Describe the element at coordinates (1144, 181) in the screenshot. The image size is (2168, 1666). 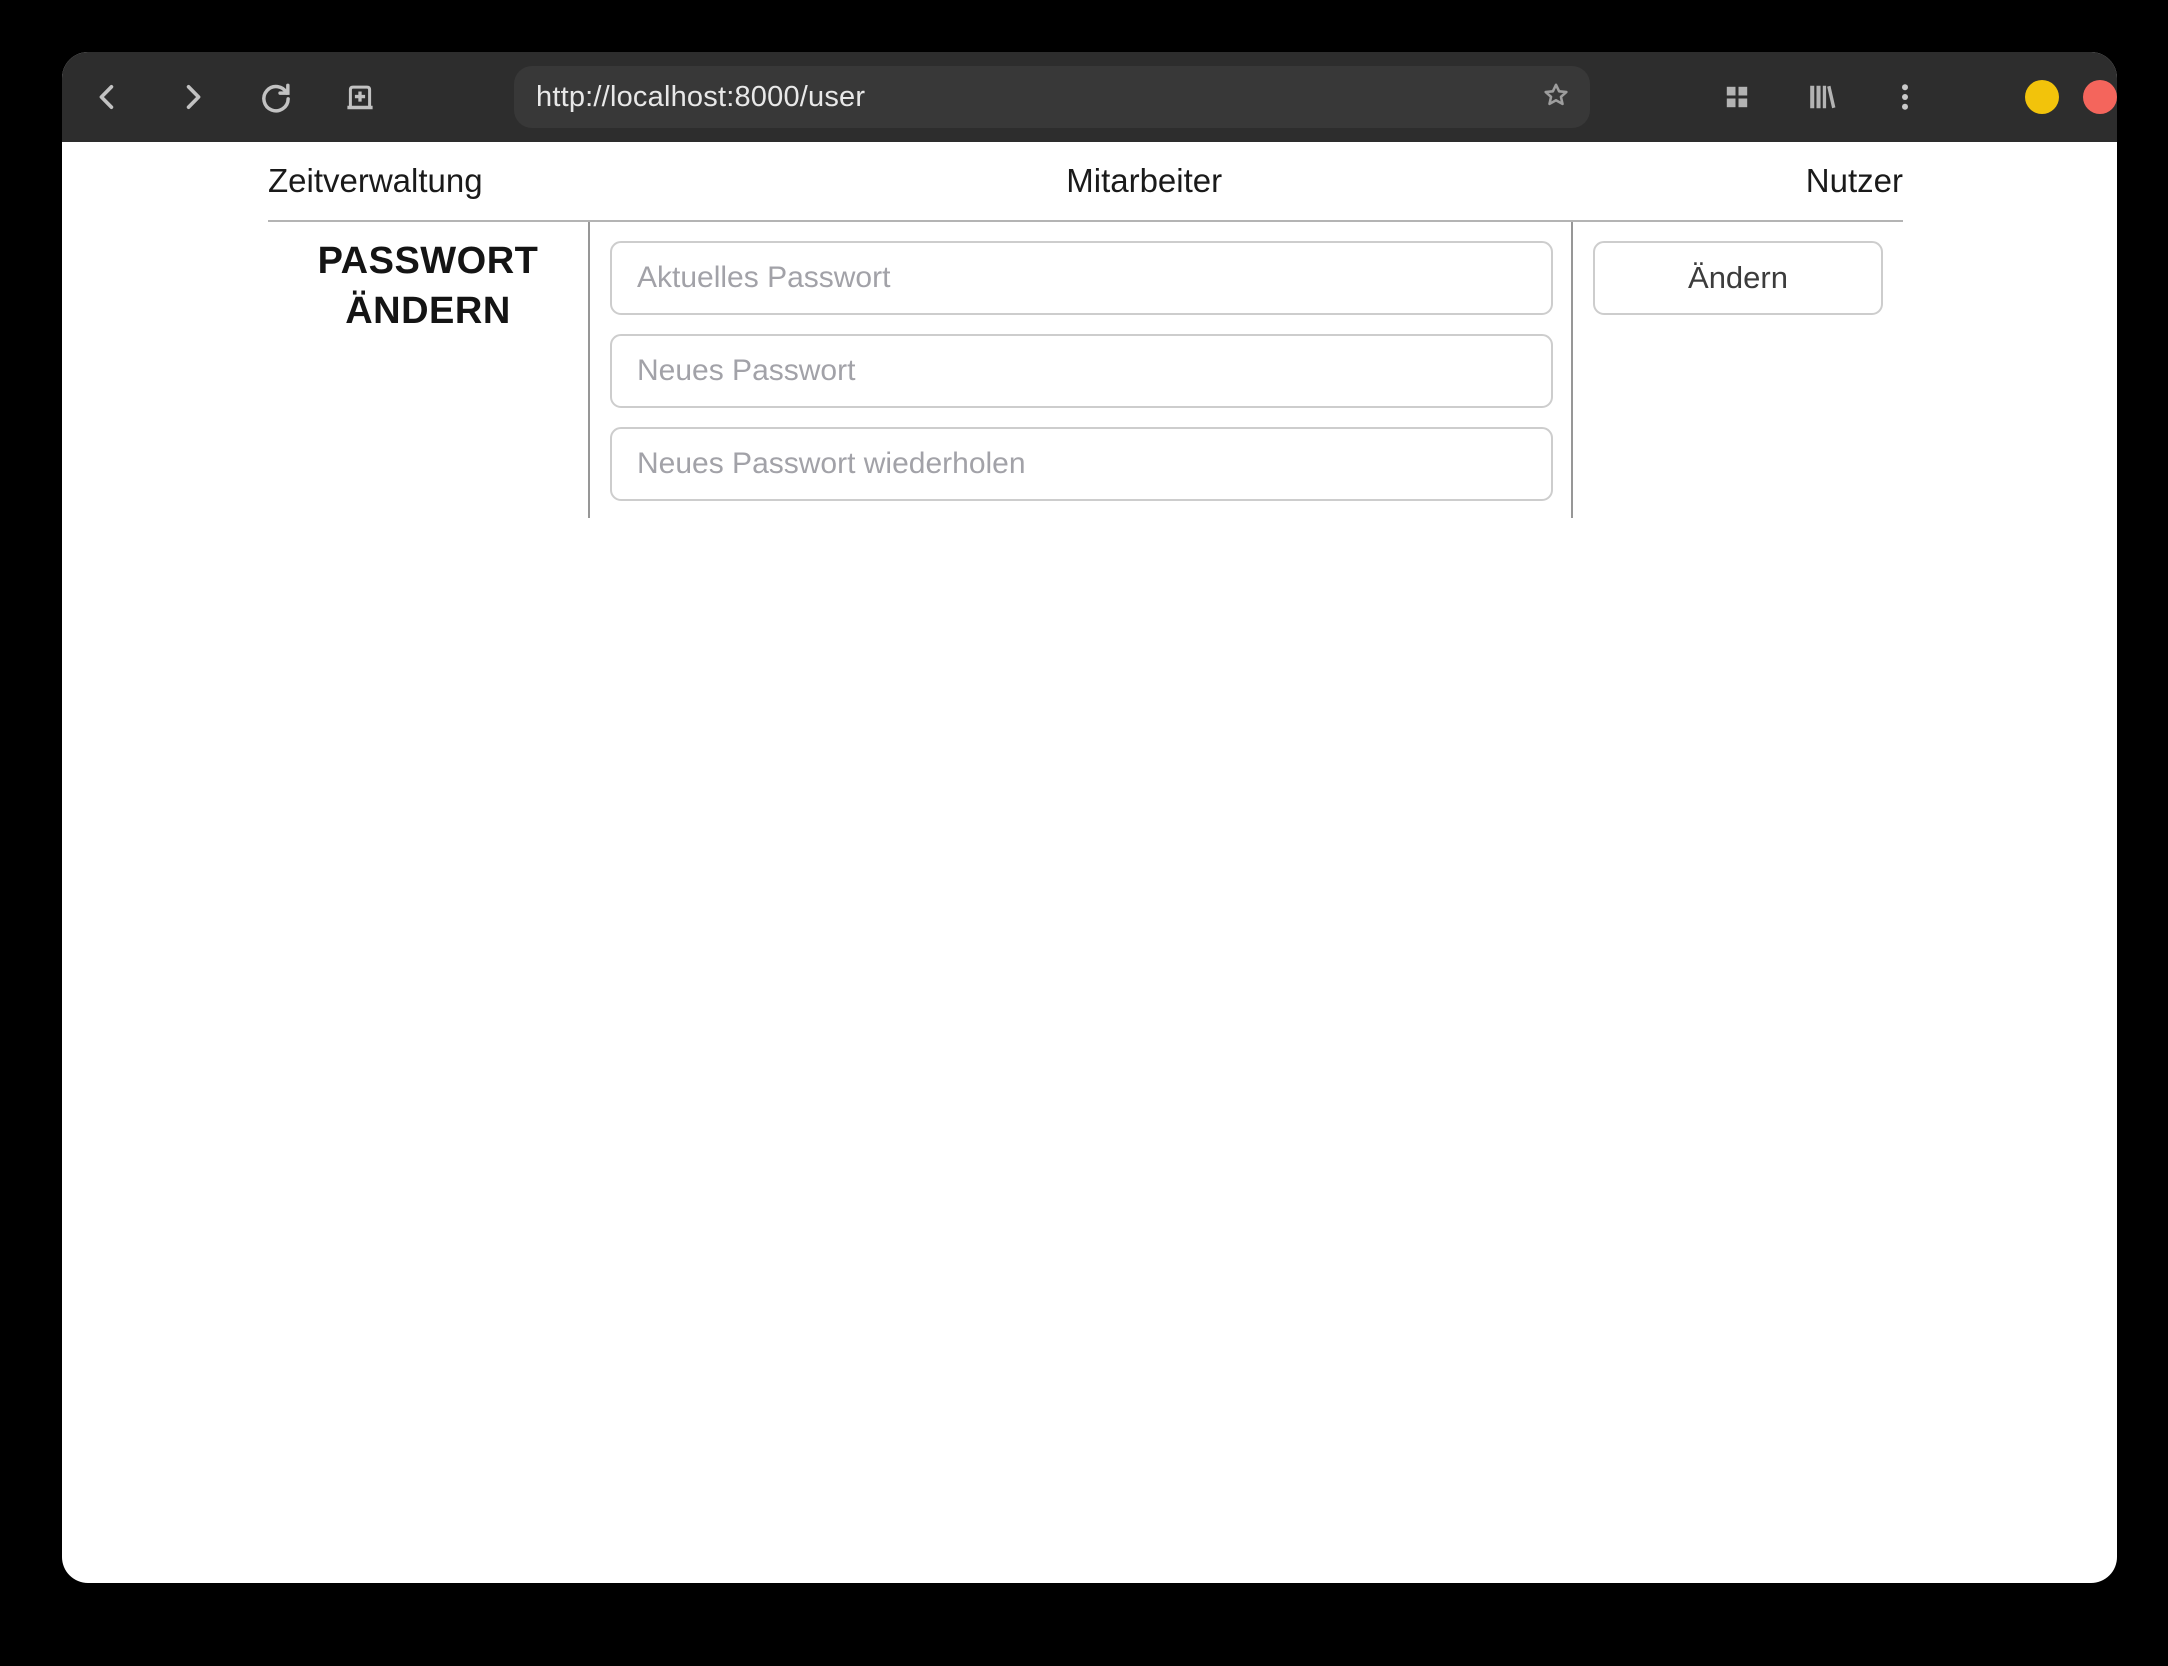
I see `nav-item-mitarbeiter: Mitarbeiter` at that location.